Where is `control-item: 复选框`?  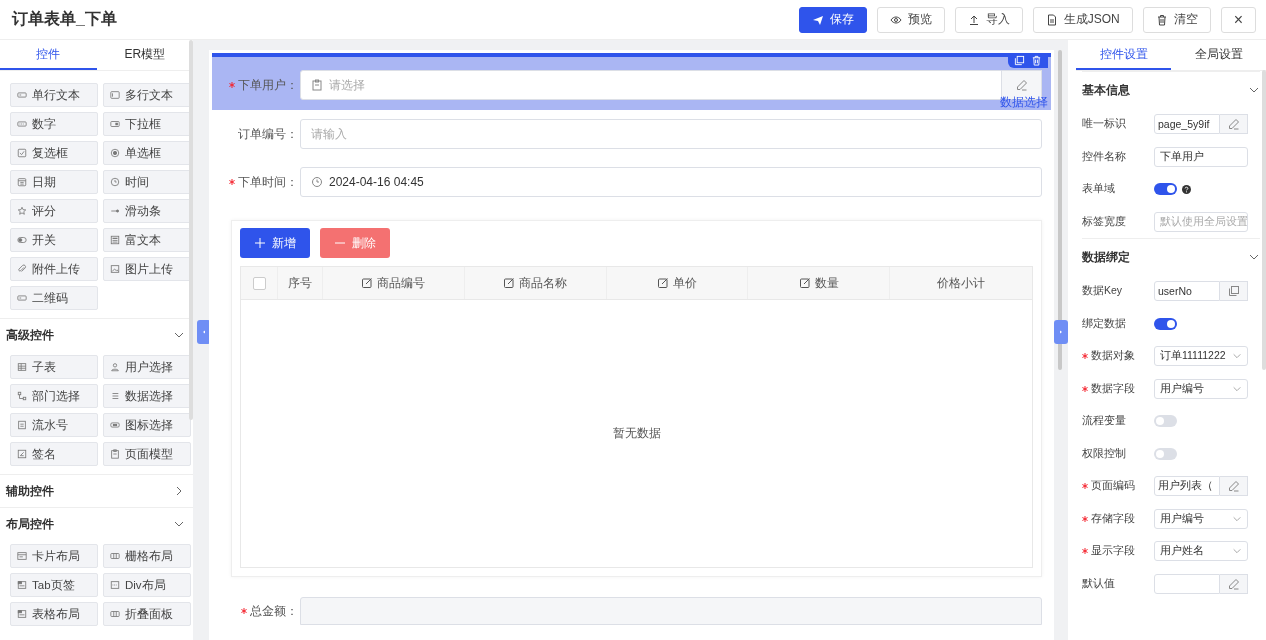
control-item: 复选框 is located at coordinates (54, 153).